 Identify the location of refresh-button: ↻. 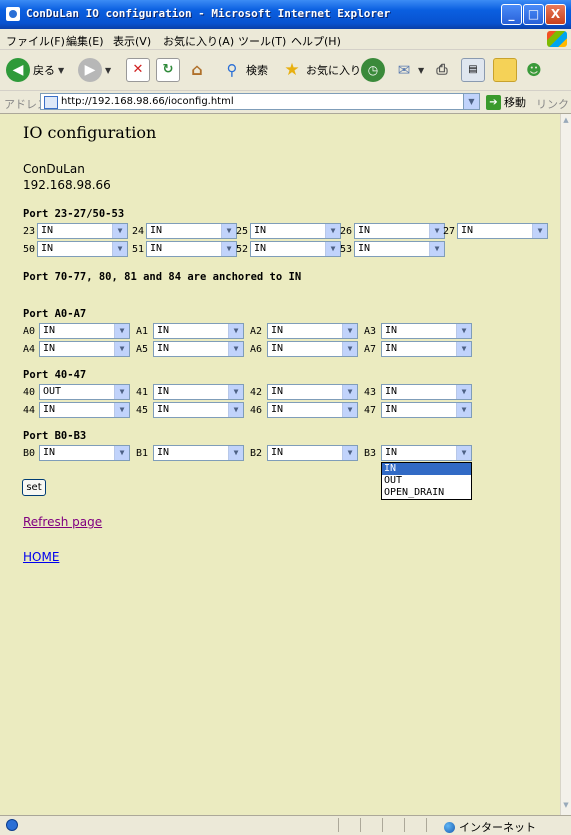
(168, 70).